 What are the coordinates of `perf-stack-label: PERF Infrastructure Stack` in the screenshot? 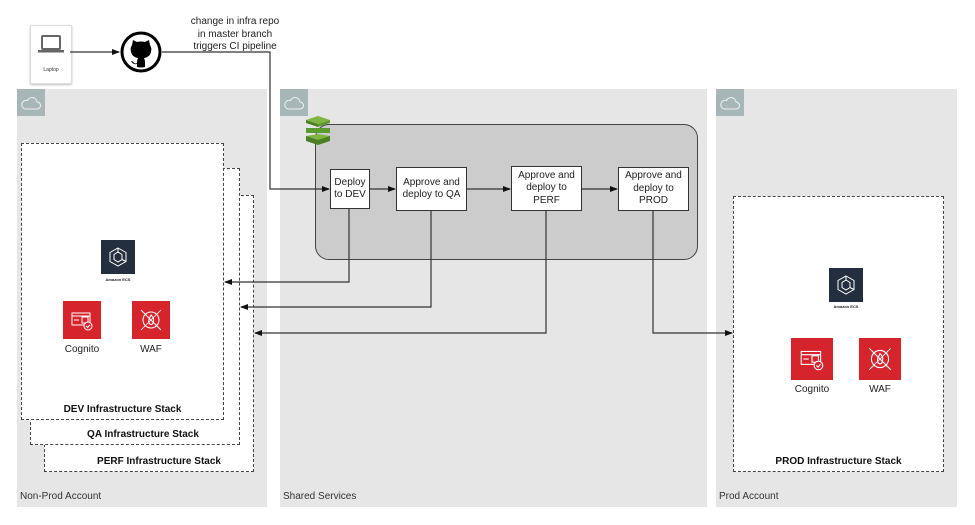 It's located at (159, 461).